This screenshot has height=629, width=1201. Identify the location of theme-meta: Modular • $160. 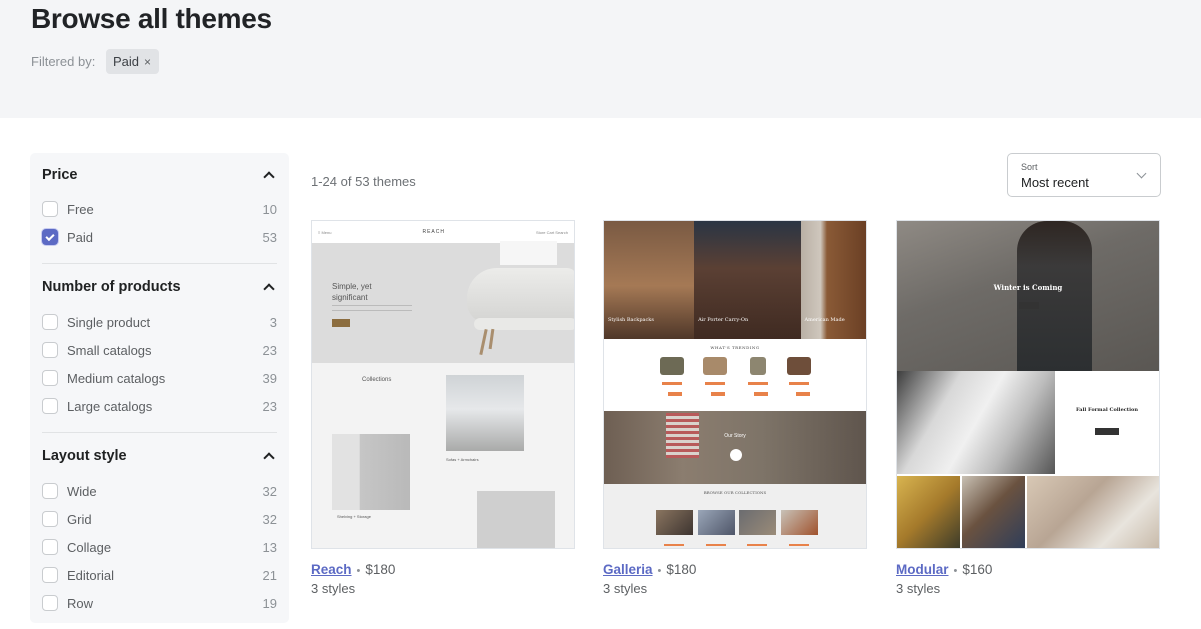
(1028, 569).